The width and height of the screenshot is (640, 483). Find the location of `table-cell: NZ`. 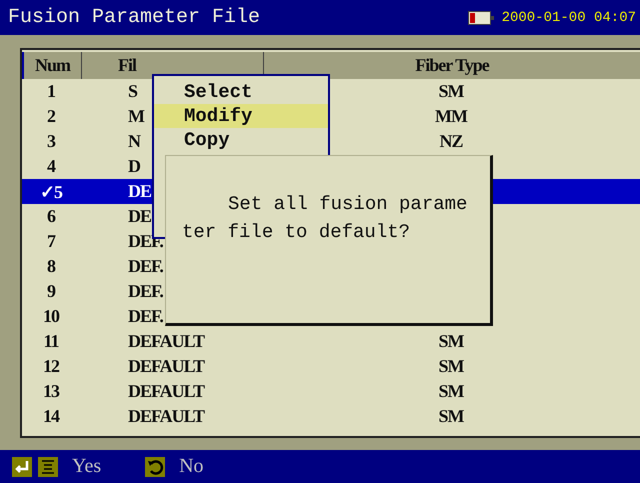

table-cell: NZ is located at coordinates (450, 141).